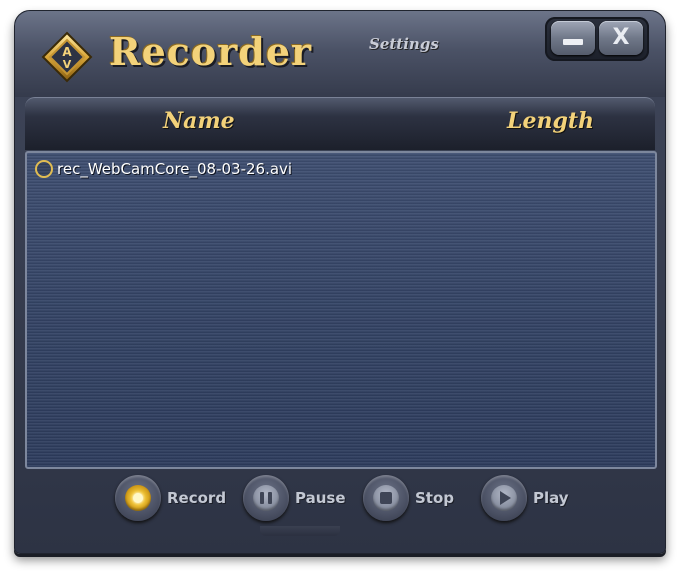  Describe the element at coordinates (175, 169) in the screenshot. I see `file-name: rec_WebCamCore_08-03-26.avi` at that location.